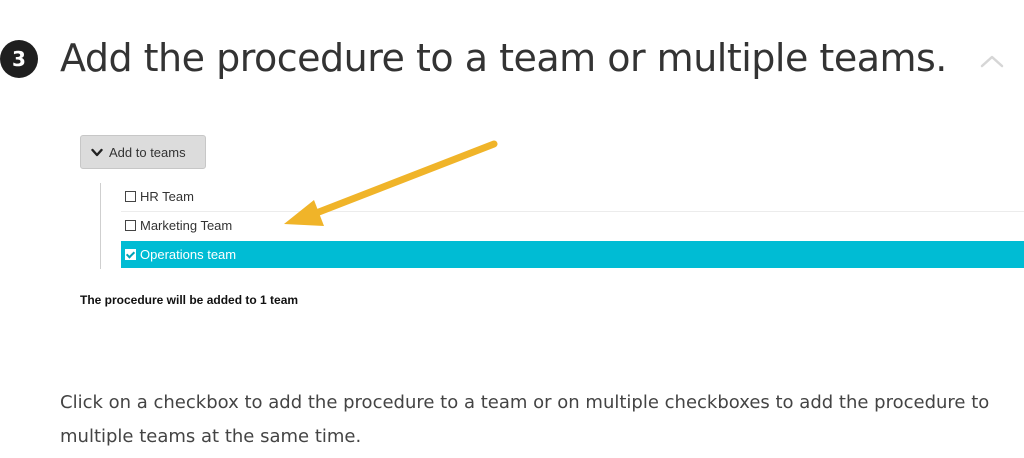 The image size is (1024, 458). I want to click on team-label: Operations team, so click(188, 254).